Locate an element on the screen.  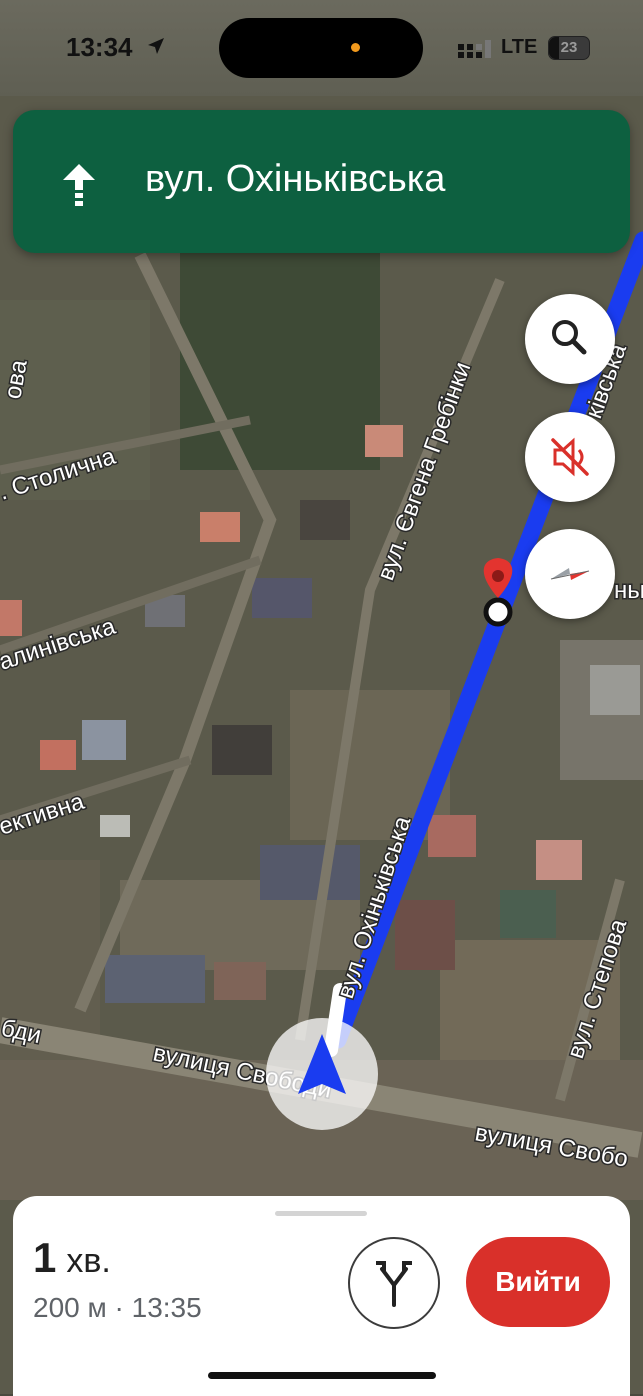
current-location-arrow is located at coordinates (322, 1074).